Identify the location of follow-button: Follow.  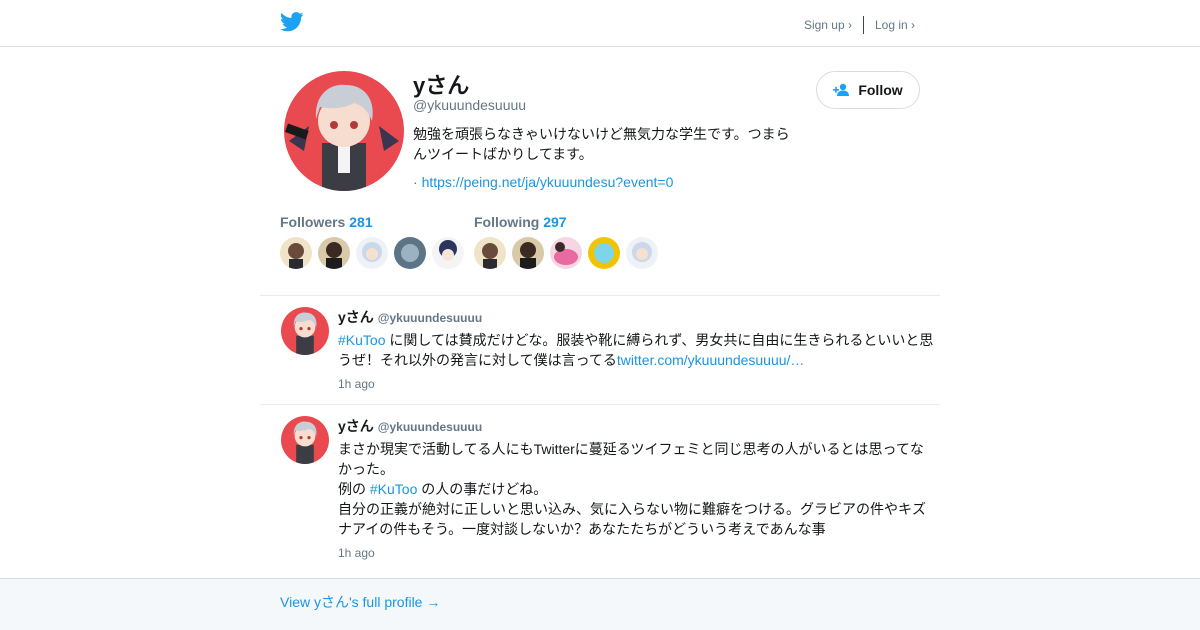
(868, 90).